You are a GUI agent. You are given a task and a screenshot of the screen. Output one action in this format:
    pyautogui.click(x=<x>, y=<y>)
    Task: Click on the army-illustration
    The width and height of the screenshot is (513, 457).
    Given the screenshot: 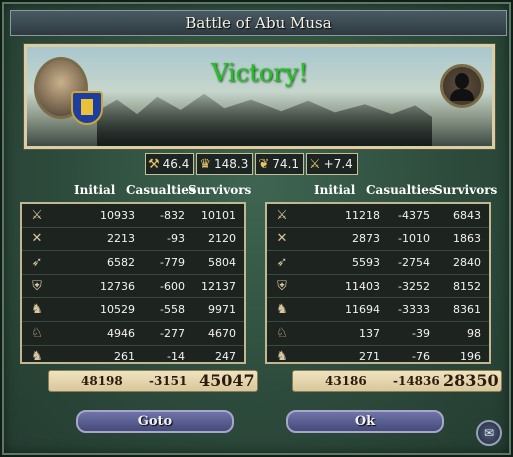 What is the action you would take?
    pyautogui.click(x=264, y=119)
    